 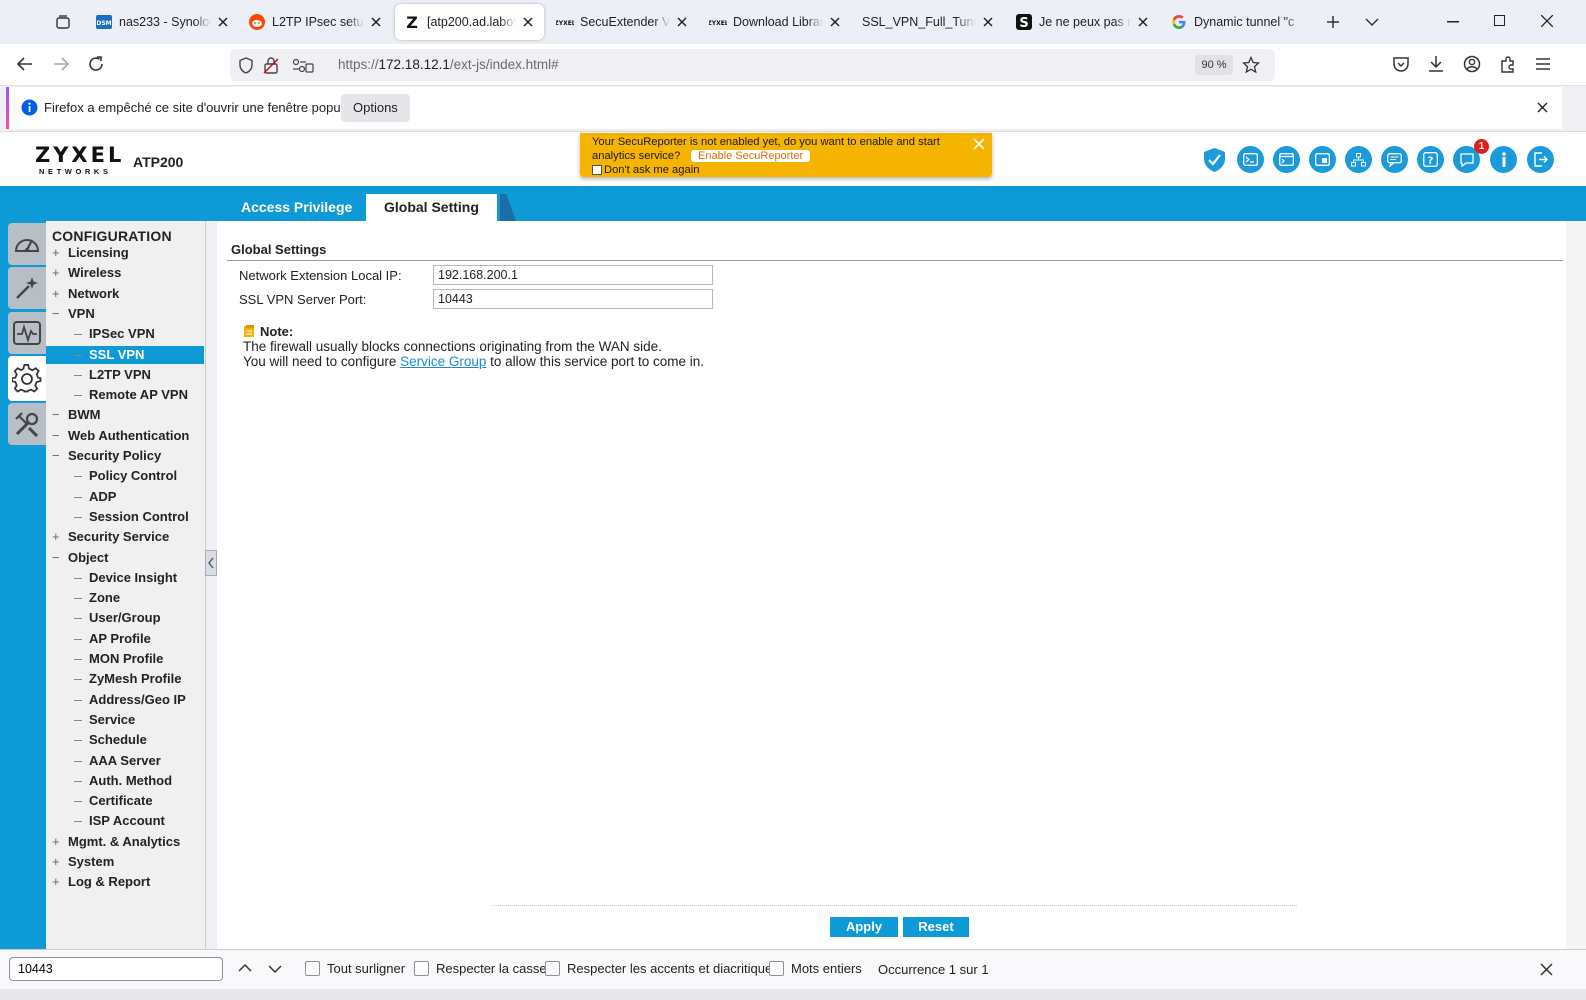 I want to click on enable-secureporter-button: Enable SecuReporter, so click(x=751, y=156).